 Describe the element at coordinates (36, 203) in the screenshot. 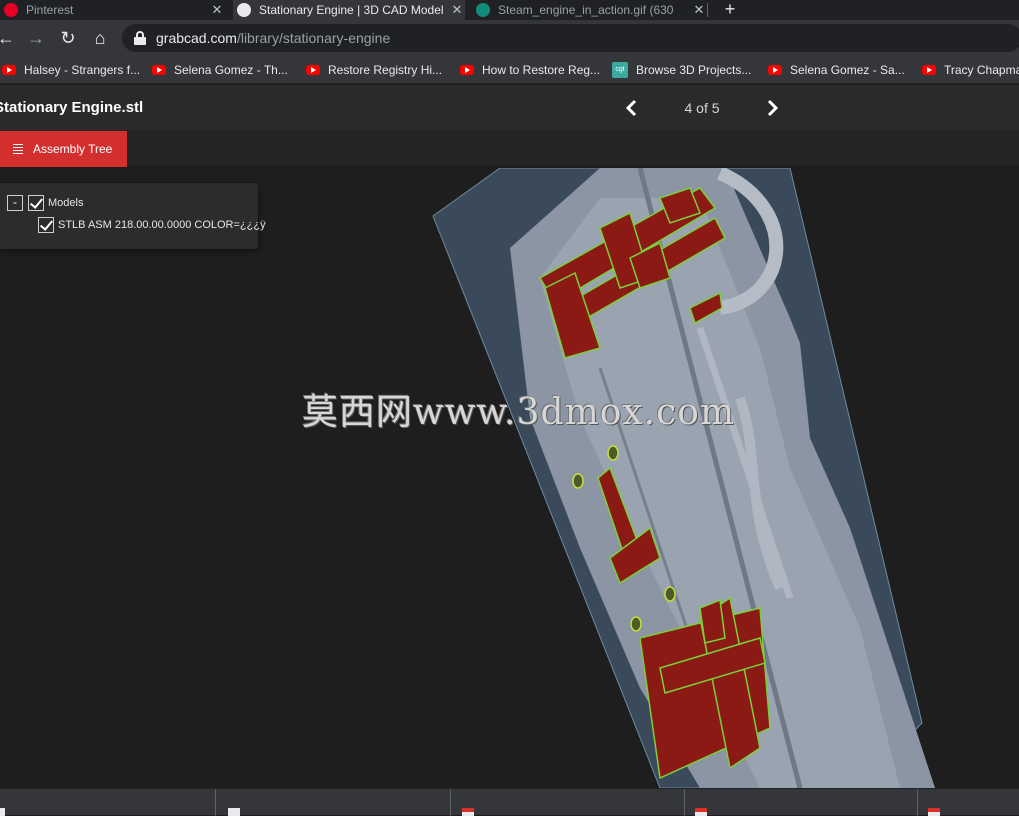

I see `models-checkbox` at that location.